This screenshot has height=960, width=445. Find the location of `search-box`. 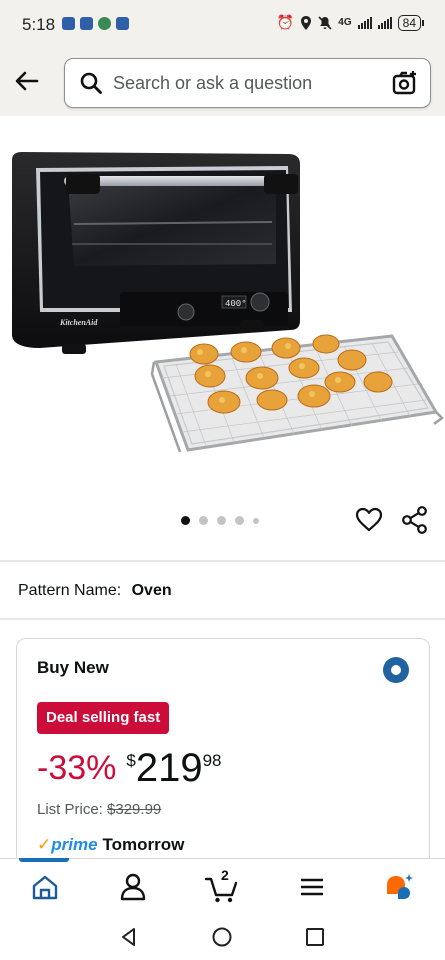

search-box is located at coordinates (247, 83).